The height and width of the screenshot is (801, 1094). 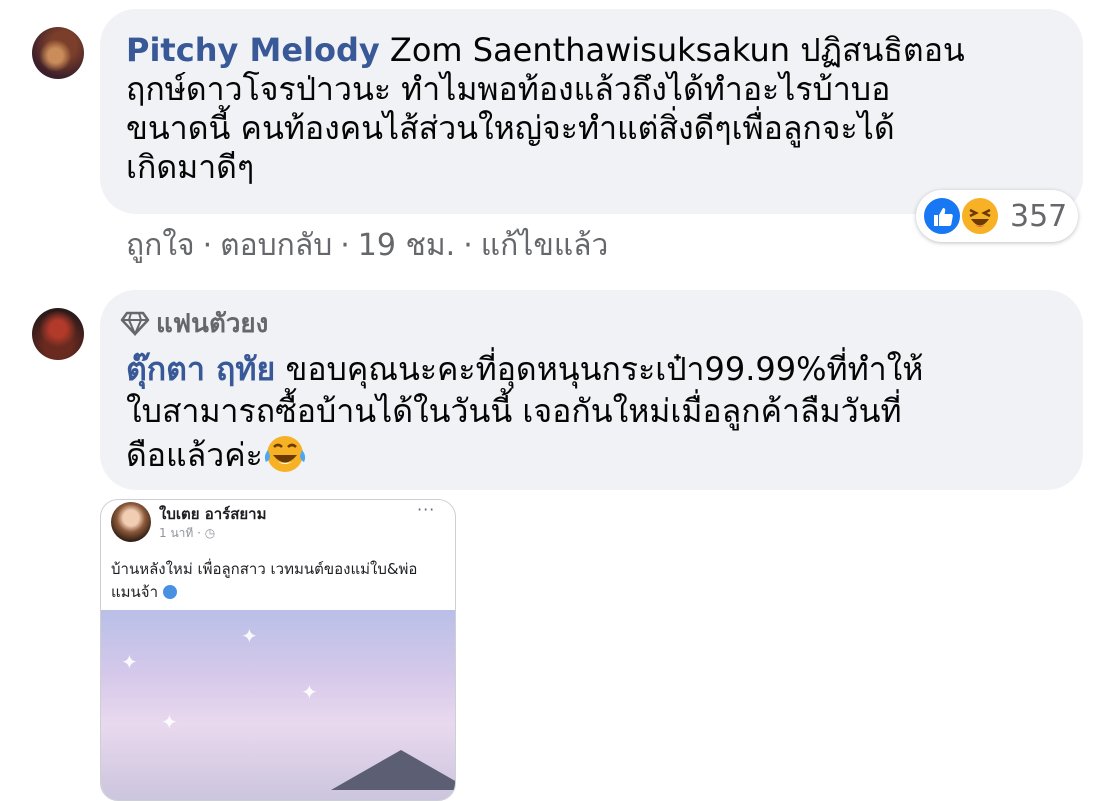 I want to click on like-icon, so click(x=942, y=216).